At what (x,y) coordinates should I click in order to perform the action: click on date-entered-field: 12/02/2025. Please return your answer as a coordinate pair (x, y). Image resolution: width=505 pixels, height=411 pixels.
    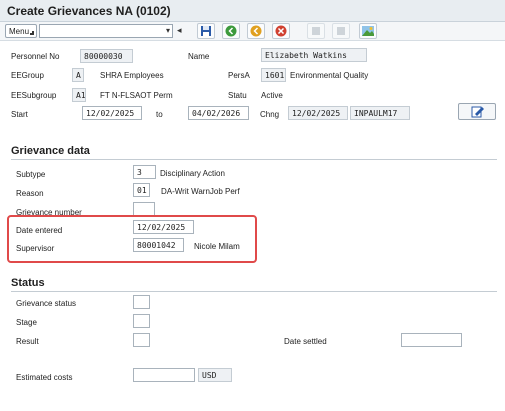
    Looking at the image, I should click on (163, 227).